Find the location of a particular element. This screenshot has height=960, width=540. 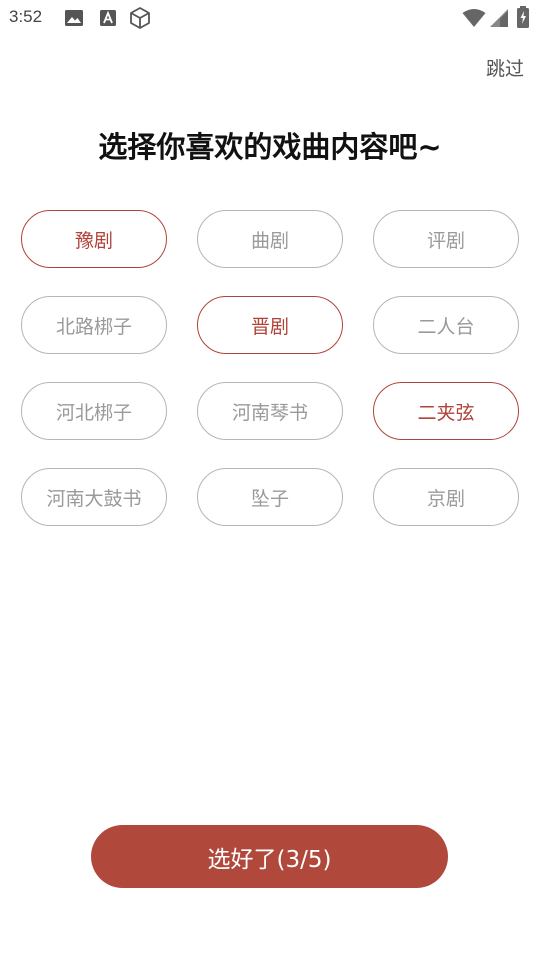

option-chip: 豫剧 is located at coordinates (94, 239).